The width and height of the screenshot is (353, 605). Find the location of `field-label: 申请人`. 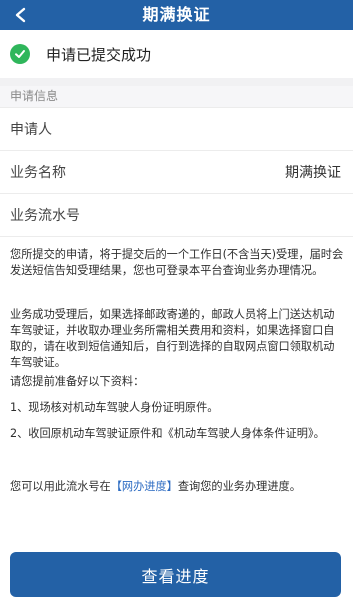

field-label: 申请人 is located at coordinates (31, 130).